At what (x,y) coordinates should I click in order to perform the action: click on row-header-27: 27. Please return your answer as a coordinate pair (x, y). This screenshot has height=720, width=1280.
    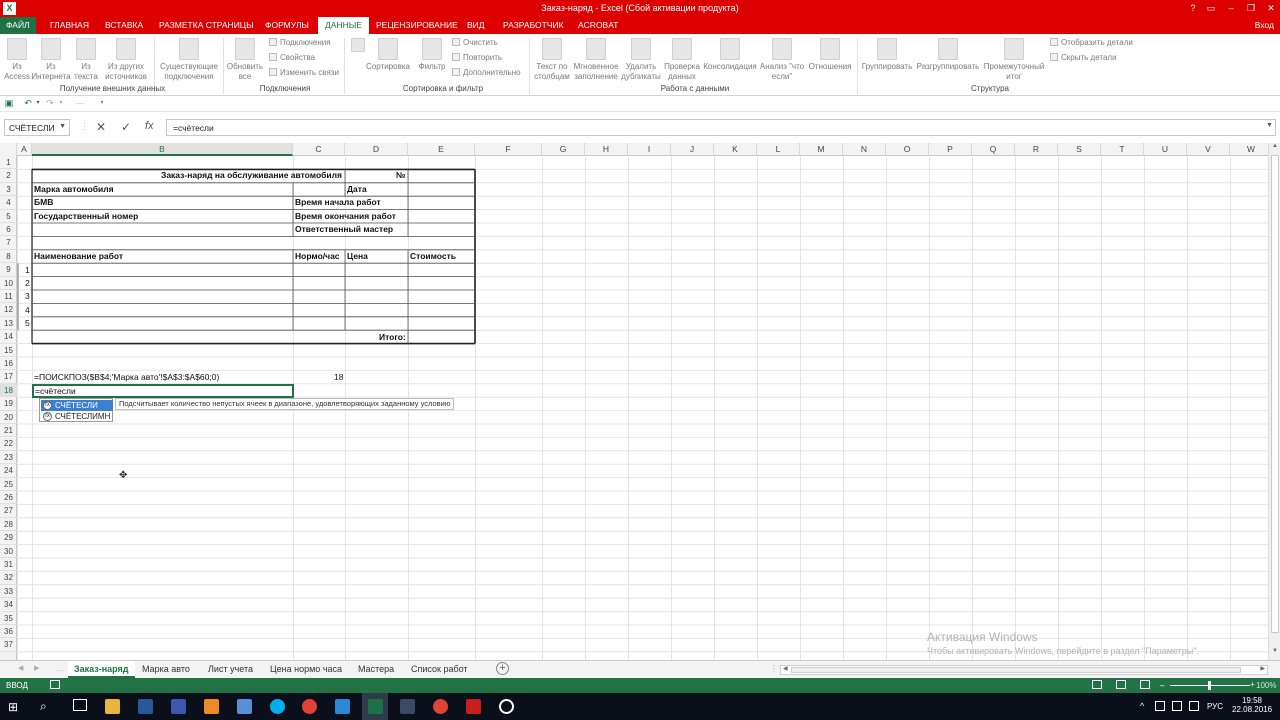
    Looking at the image, I should click on (8, 511).